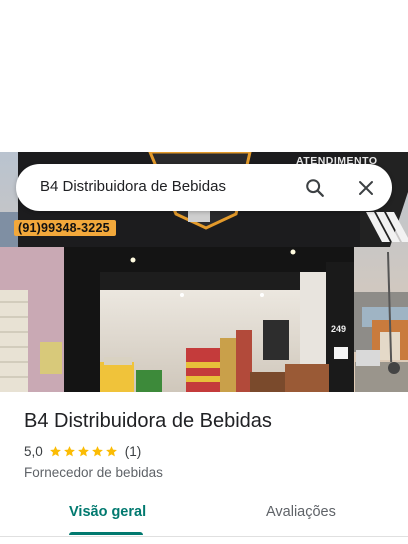  I want to click on rating-row: 5,0 (1), so click(82, 451).